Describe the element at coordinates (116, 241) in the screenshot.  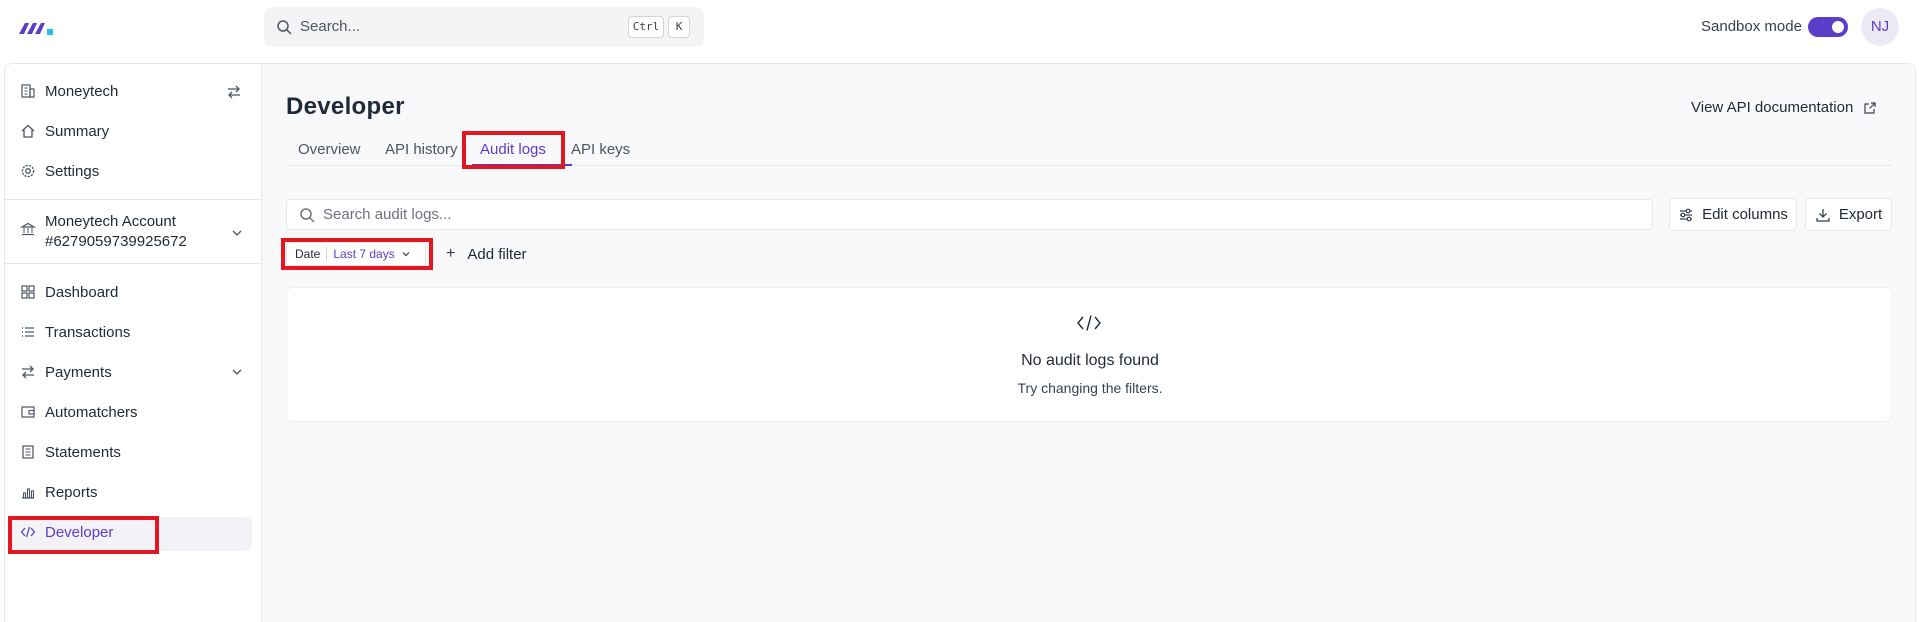
I see `account-number: #6279059739925672` at that location.